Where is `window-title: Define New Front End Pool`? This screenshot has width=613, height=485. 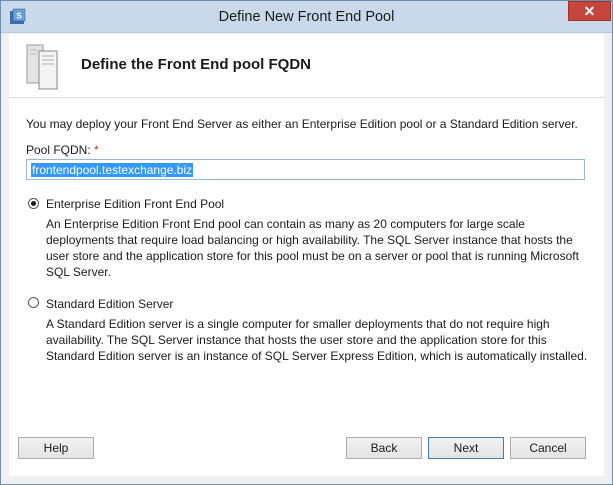 window-title: Define New Front End Pool is located at coordinates (306, 17).